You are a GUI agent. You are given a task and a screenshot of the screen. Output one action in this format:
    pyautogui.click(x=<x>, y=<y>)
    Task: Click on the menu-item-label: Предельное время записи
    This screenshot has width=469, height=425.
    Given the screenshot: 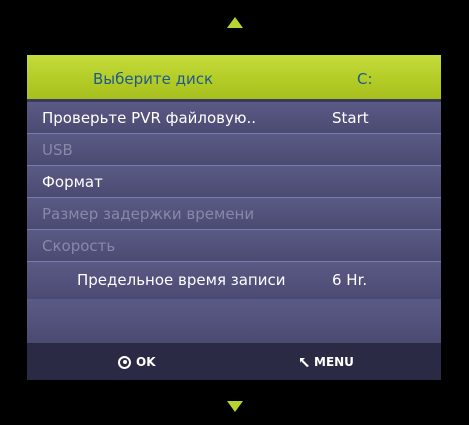 What is the action you would take?
    pyautogui.click(x=181, y=280)
    